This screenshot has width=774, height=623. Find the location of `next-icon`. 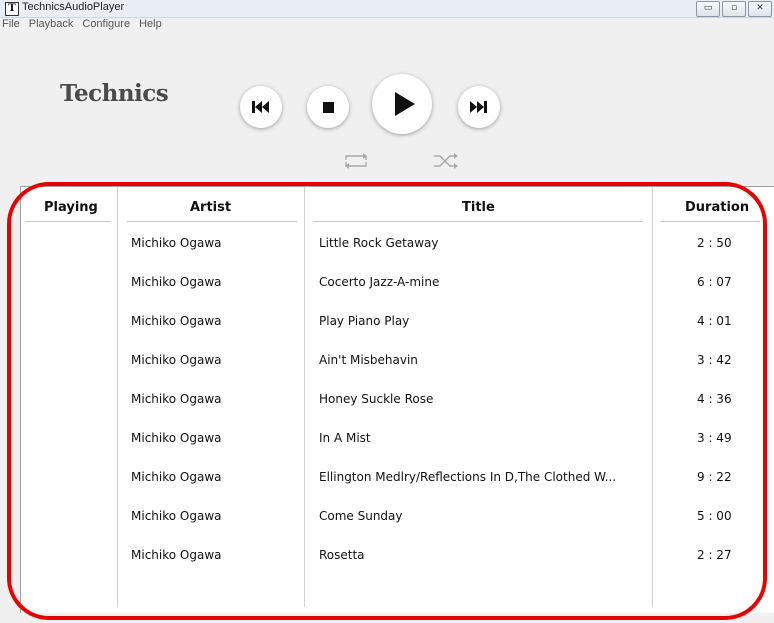

next-icon is located at coordinates (478, 107).